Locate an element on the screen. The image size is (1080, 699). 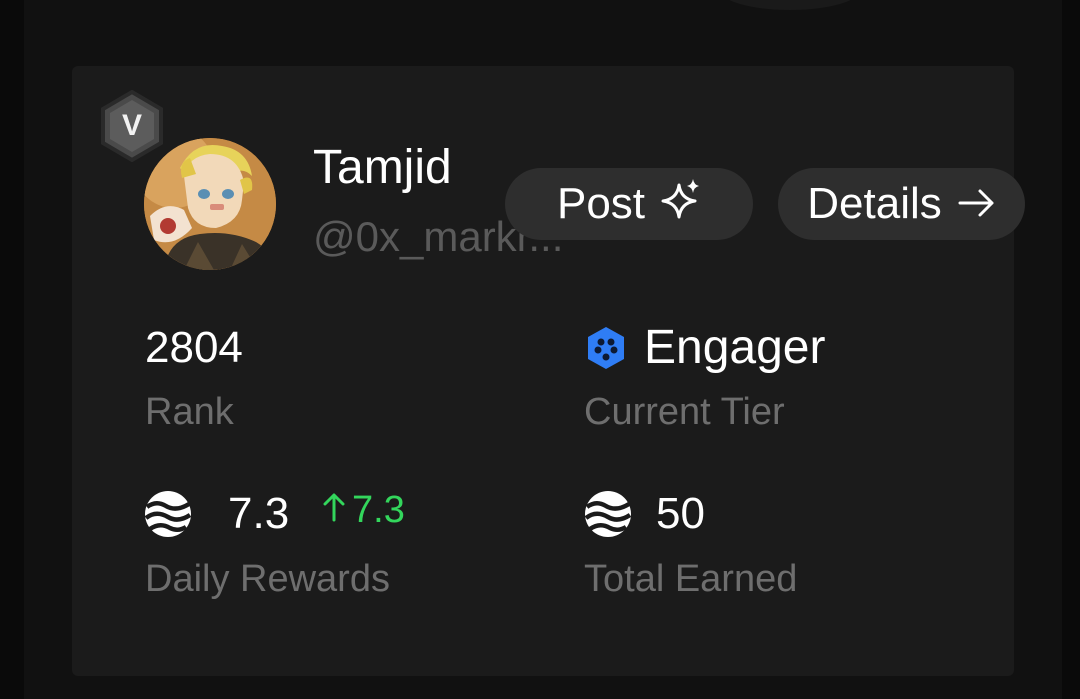
avatar-image is located at coordinates (210, 204).